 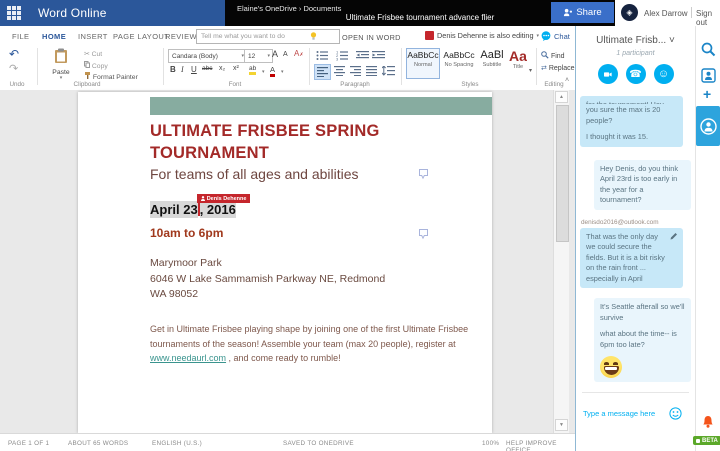 I want to click on tab-review: REVIEW, so click(x=181, y=36).